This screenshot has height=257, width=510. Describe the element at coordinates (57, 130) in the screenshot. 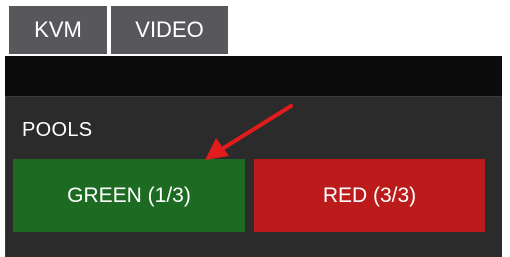

I see `pools-heading: POOLS` at that location.